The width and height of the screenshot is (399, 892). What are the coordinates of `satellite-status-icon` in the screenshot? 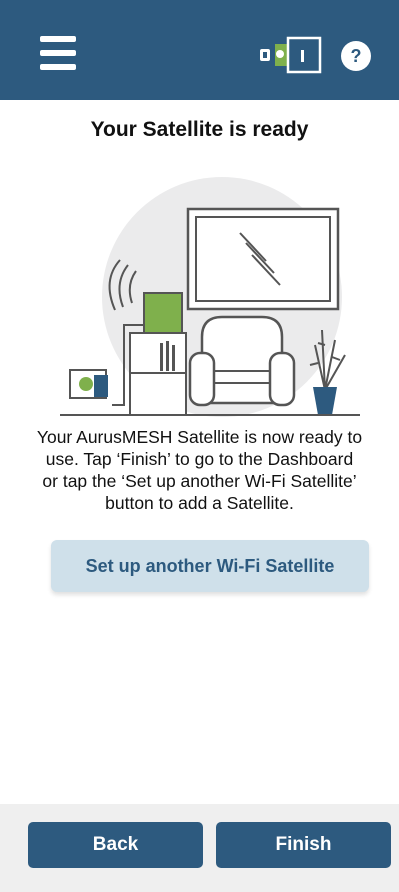 It's located at (290, 55).